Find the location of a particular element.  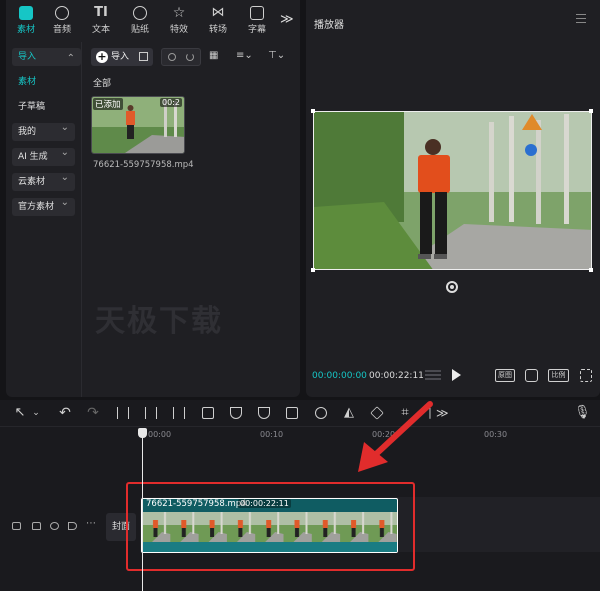

ratio-button: 比例 is located at coordinates (558, 375).